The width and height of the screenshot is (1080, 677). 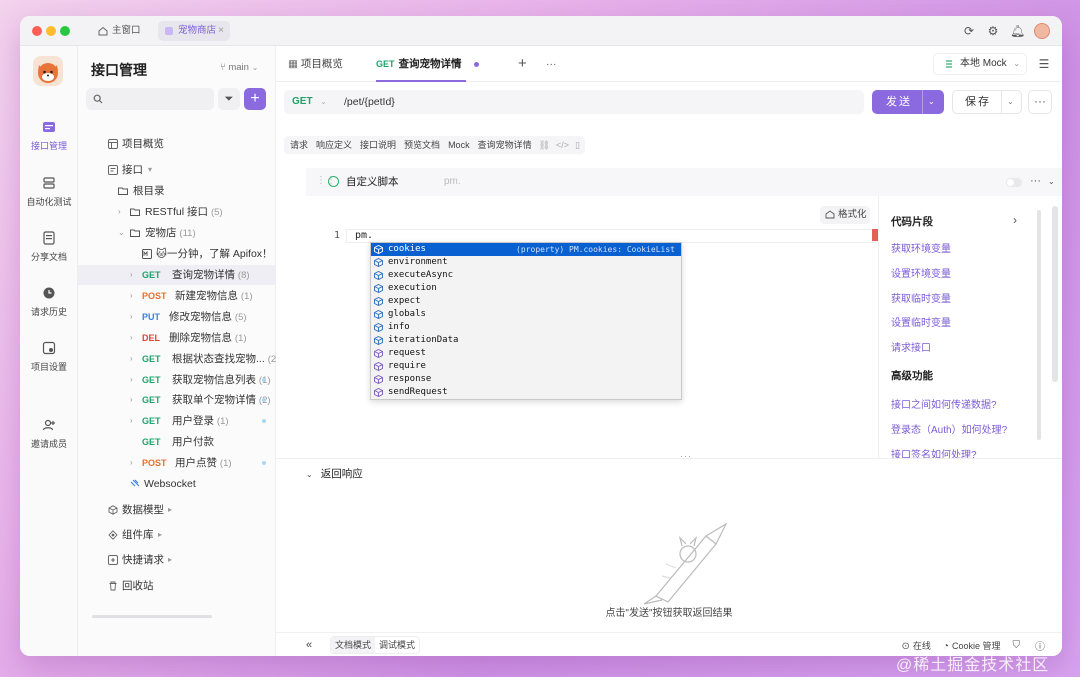 What do you see at coordinates (229, 99) in the screenshot?
I see `filter-button: ⏷` at bounding box center [229, 99].